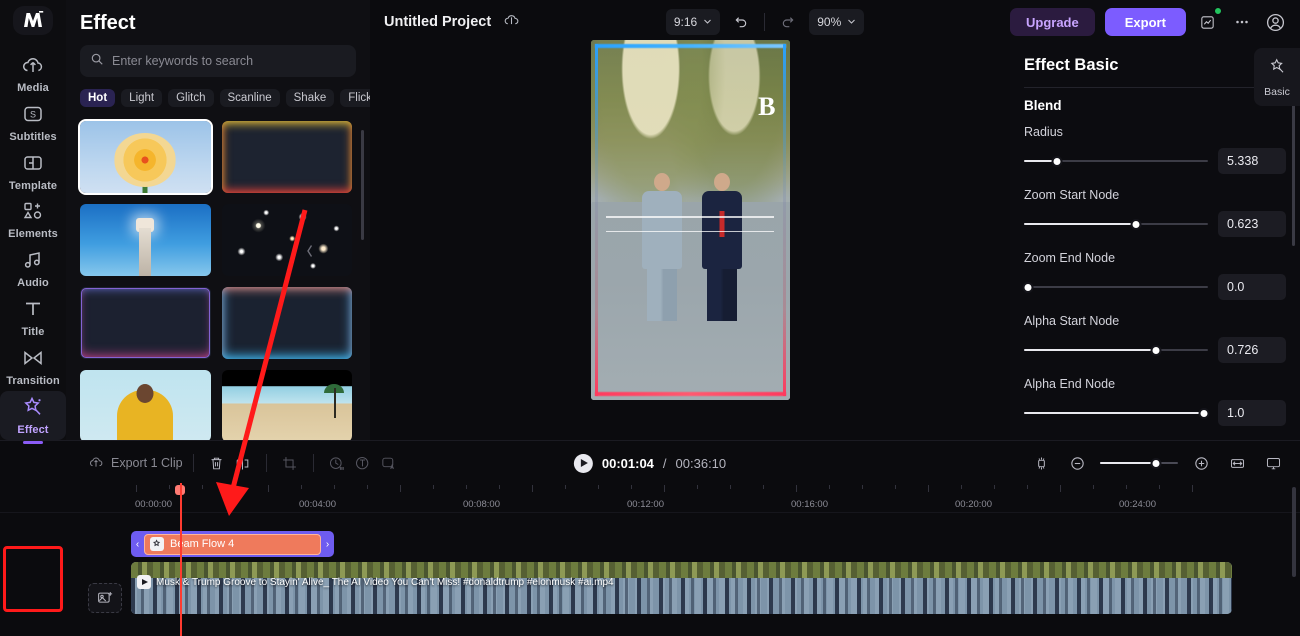 Image resolution: width=1300 pixels, height=636 pixels. I want to click on zoom-end-node-slider, so click(1115, 287).